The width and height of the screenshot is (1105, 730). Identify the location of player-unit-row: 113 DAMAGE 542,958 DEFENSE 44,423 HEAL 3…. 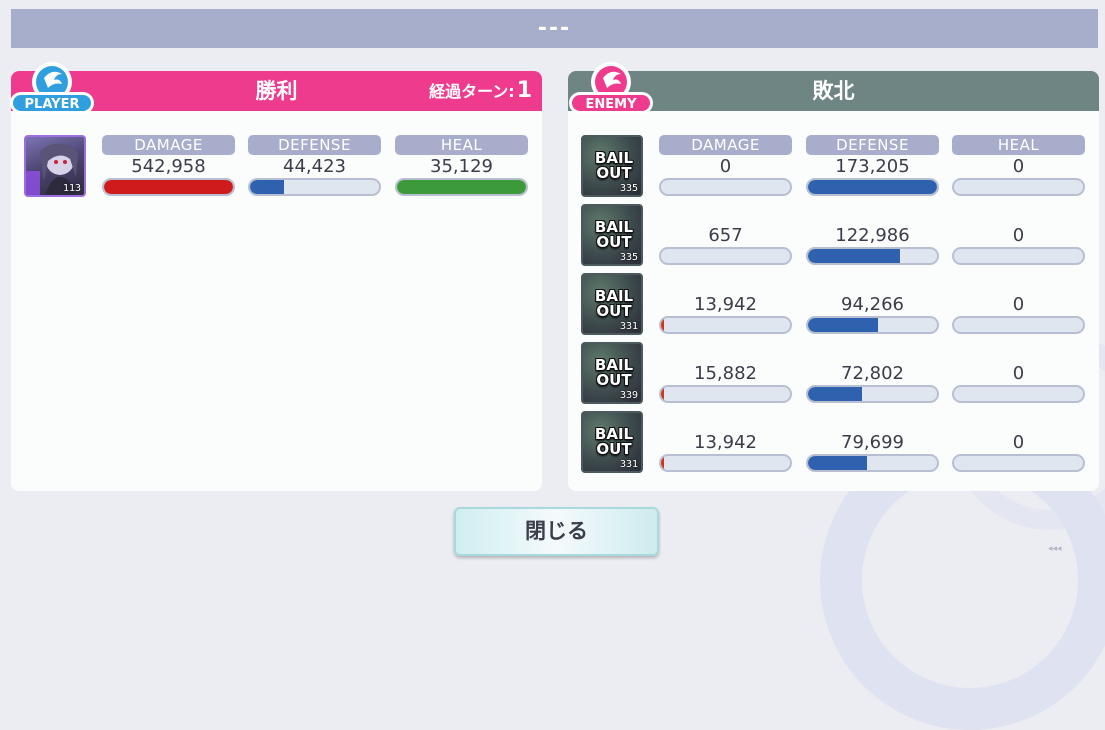
(276, 168).